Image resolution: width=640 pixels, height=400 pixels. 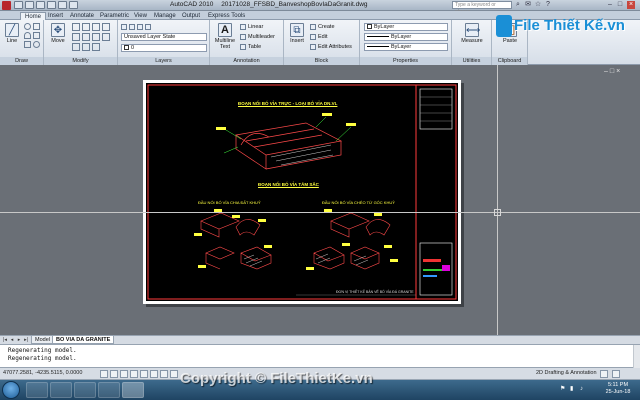 I want to click on layer-sun-icon, so click(x=132, y=26).